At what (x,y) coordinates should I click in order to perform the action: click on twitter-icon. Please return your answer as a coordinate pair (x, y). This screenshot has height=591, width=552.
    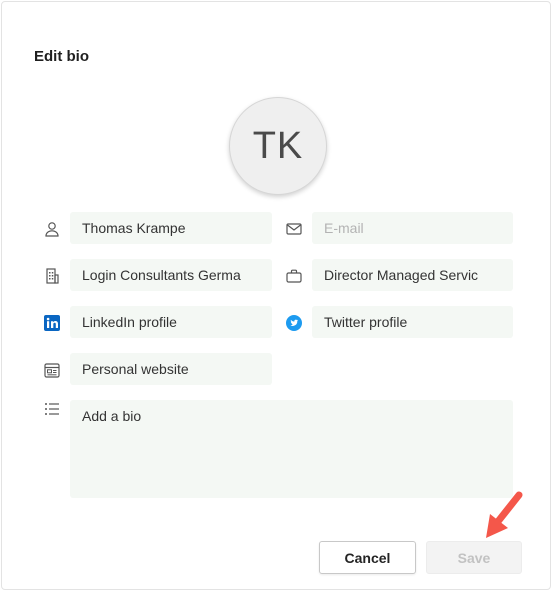
    Looking at the image, I should click on (294, 323).